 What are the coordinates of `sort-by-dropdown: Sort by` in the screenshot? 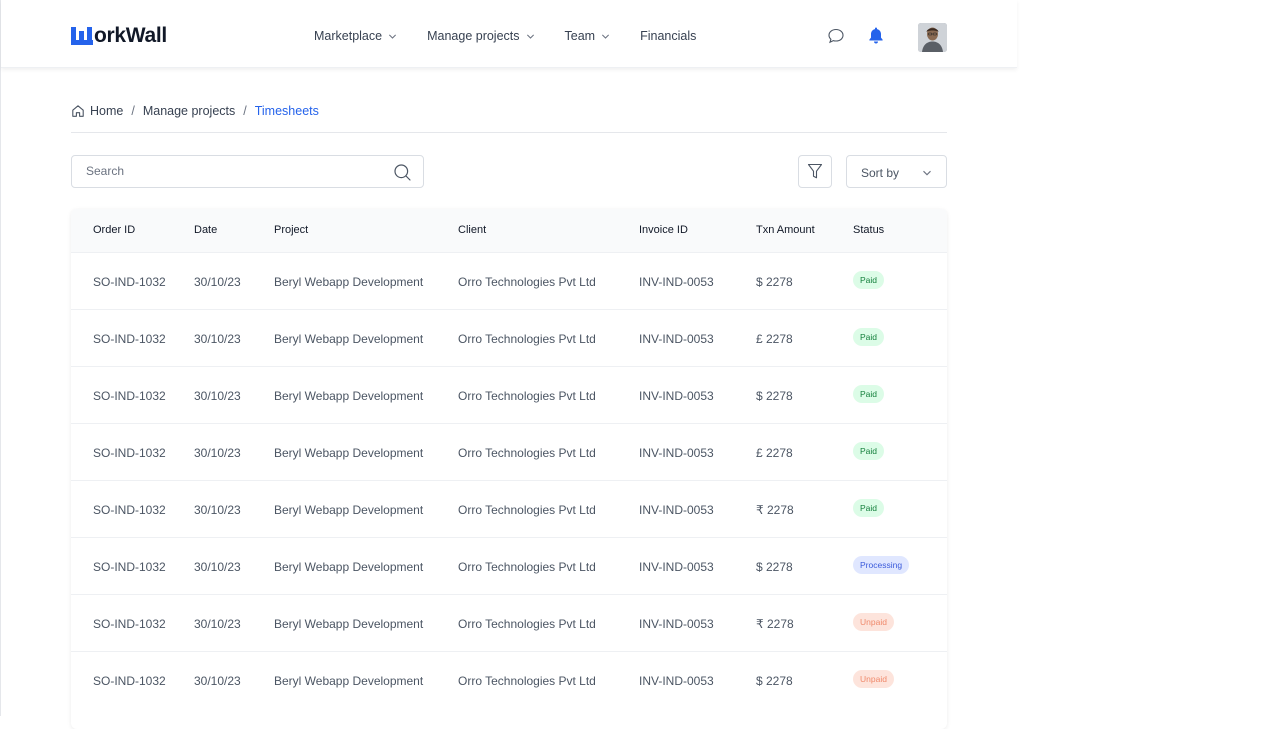 It's located at (896, 171).